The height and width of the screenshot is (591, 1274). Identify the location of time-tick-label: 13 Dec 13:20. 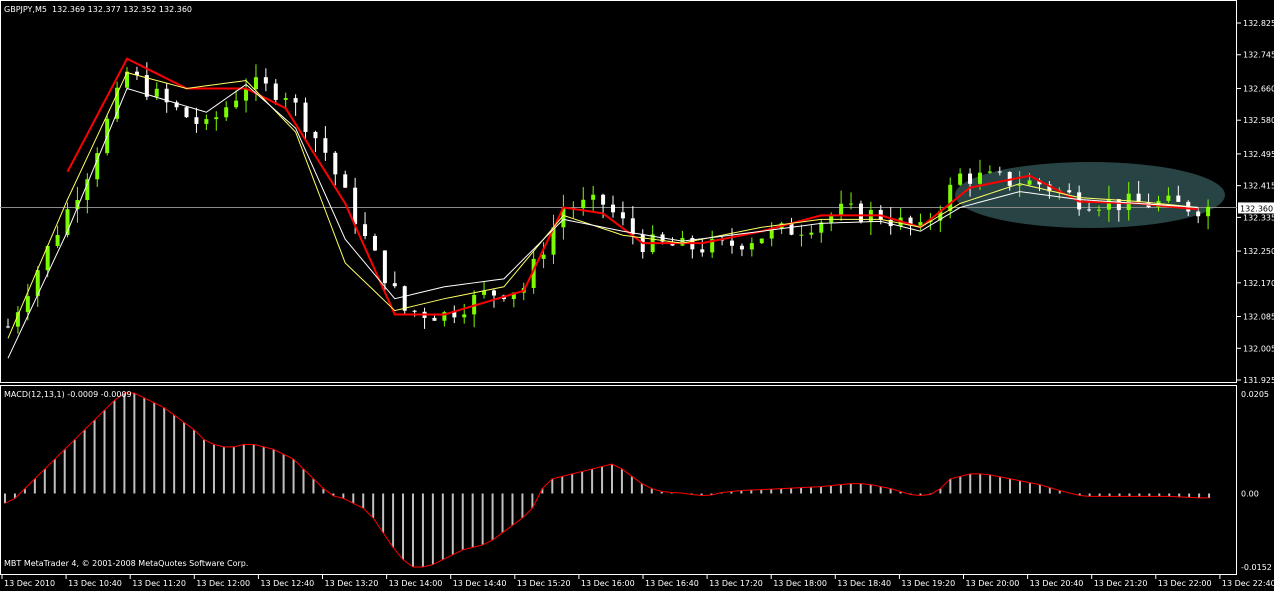
(352, 583).